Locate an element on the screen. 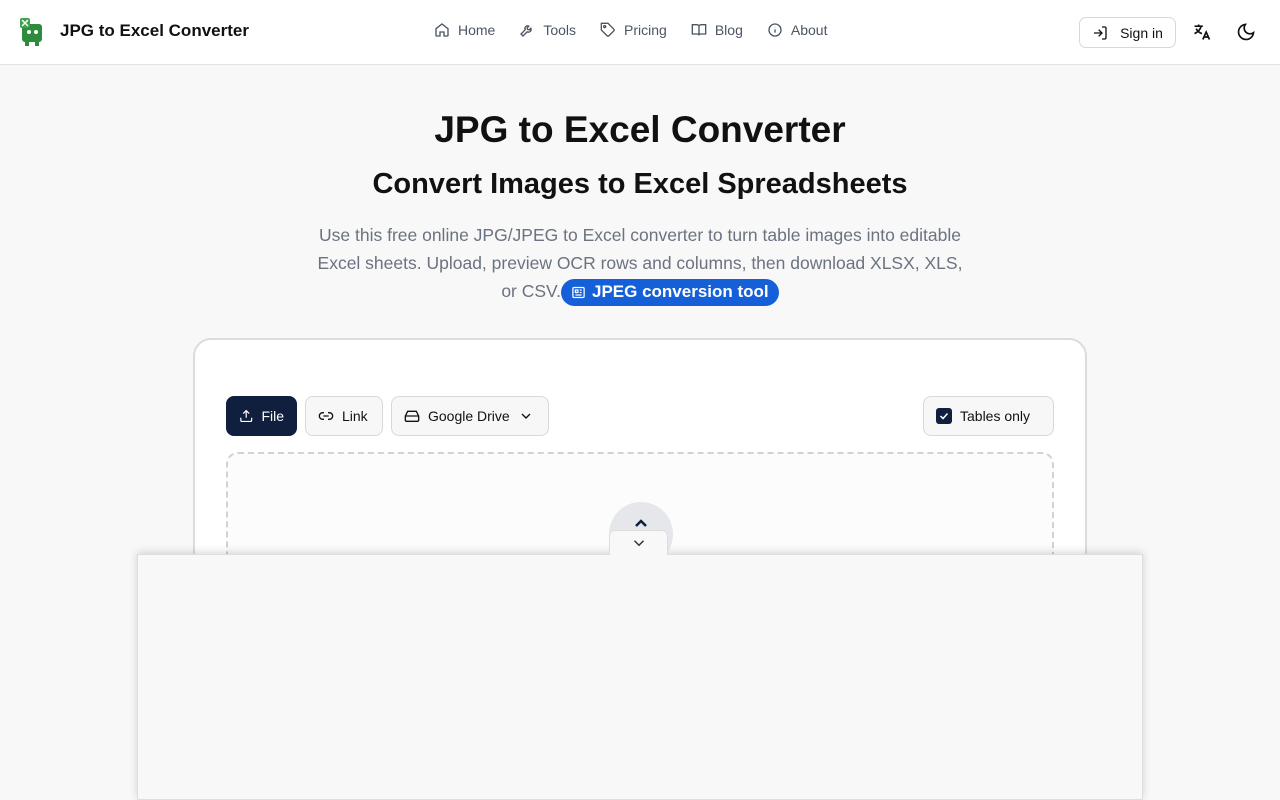  nav-blog: Blog is located at coordinates (717, 30).